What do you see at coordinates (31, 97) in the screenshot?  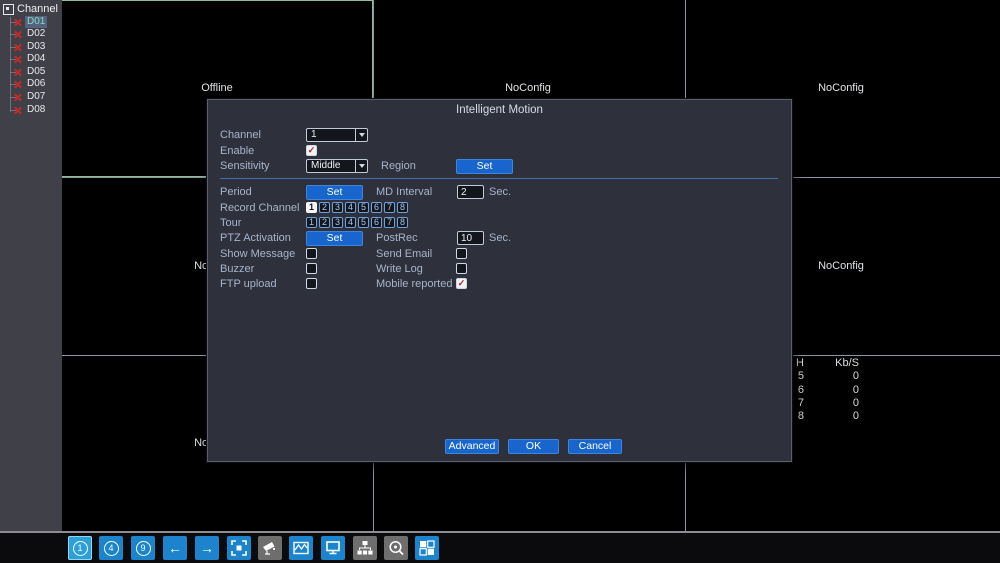 I see `sidebar-item-d07: D07` at bounding box center [31, 97].